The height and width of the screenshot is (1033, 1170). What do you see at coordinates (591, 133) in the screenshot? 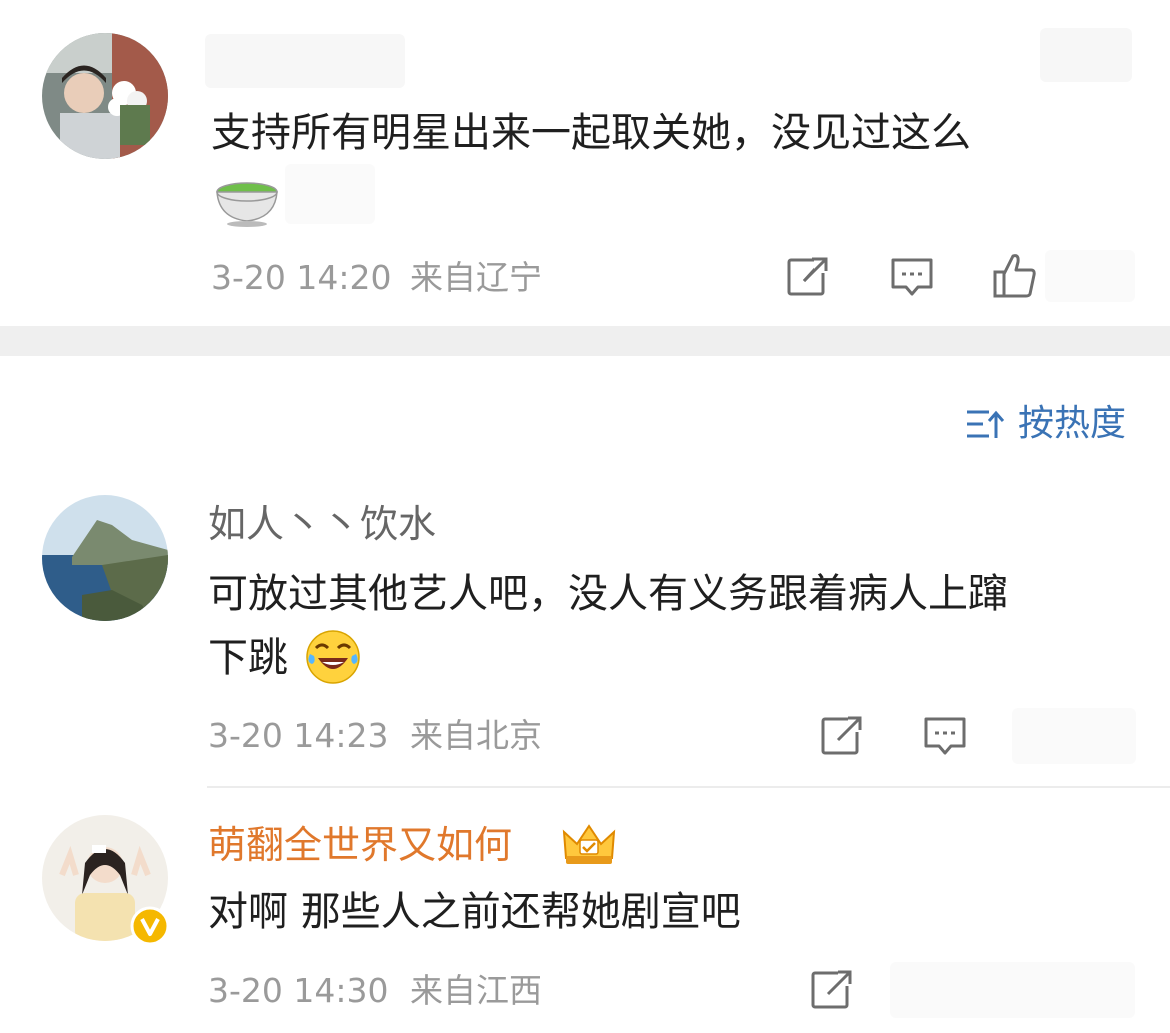
I see `comment-text: 支持所有明星出来一起取关她，没见过这么` at bounding box center [591, 133].